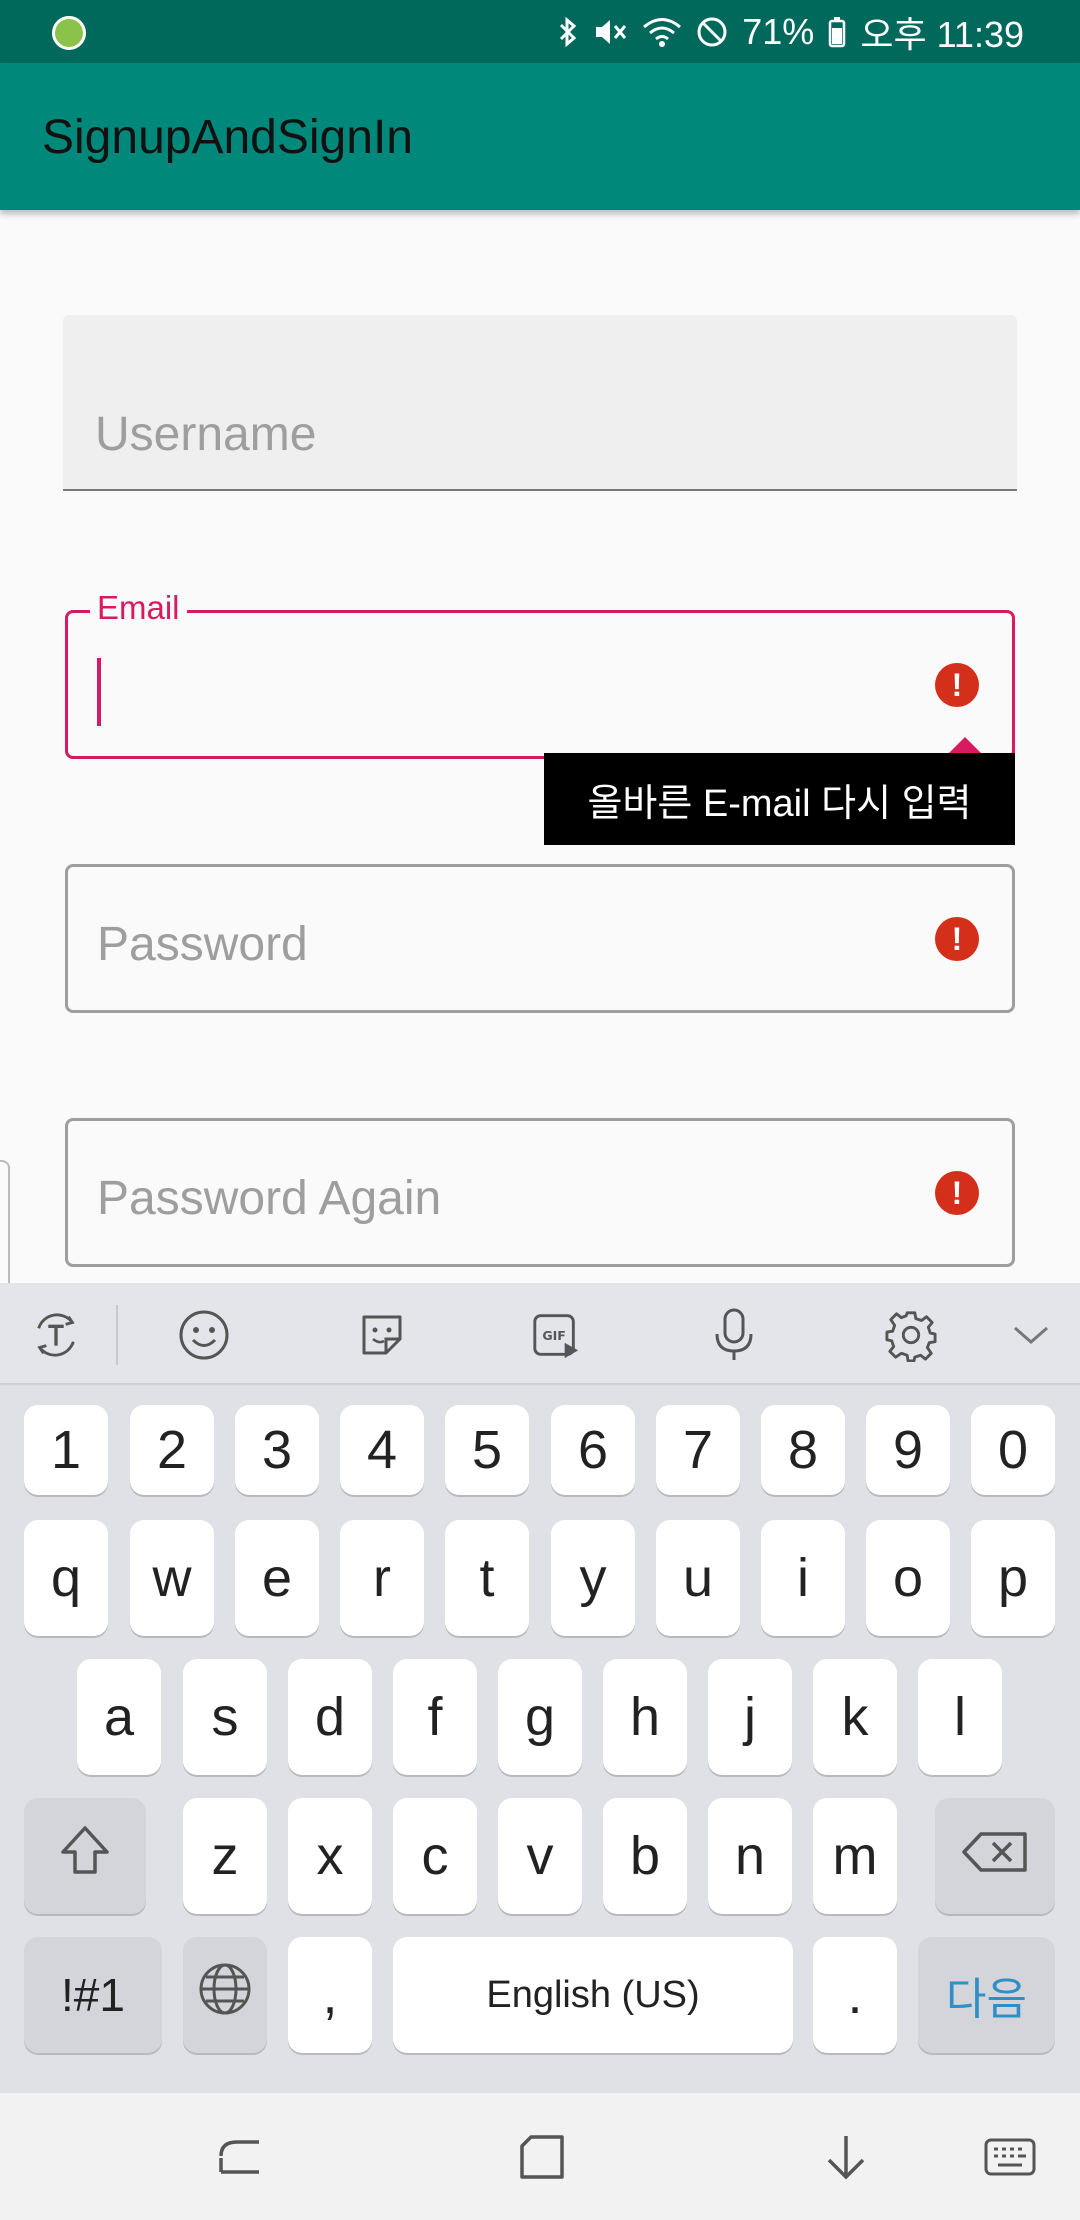 The height and width of the screenshot is (2220, 1080). What do you see at coordinates (540, 136) in the screenshot?
I see `app-bar: SignupAndSignIn` at bounding box center [540, 136].